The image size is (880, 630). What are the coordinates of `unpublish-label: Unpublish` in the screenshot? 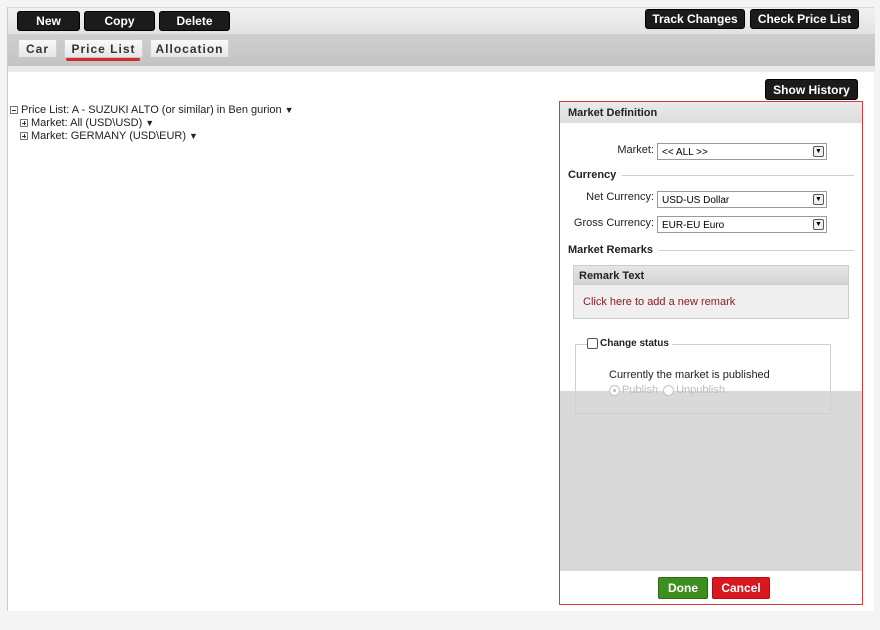 It's located at (700, 390).